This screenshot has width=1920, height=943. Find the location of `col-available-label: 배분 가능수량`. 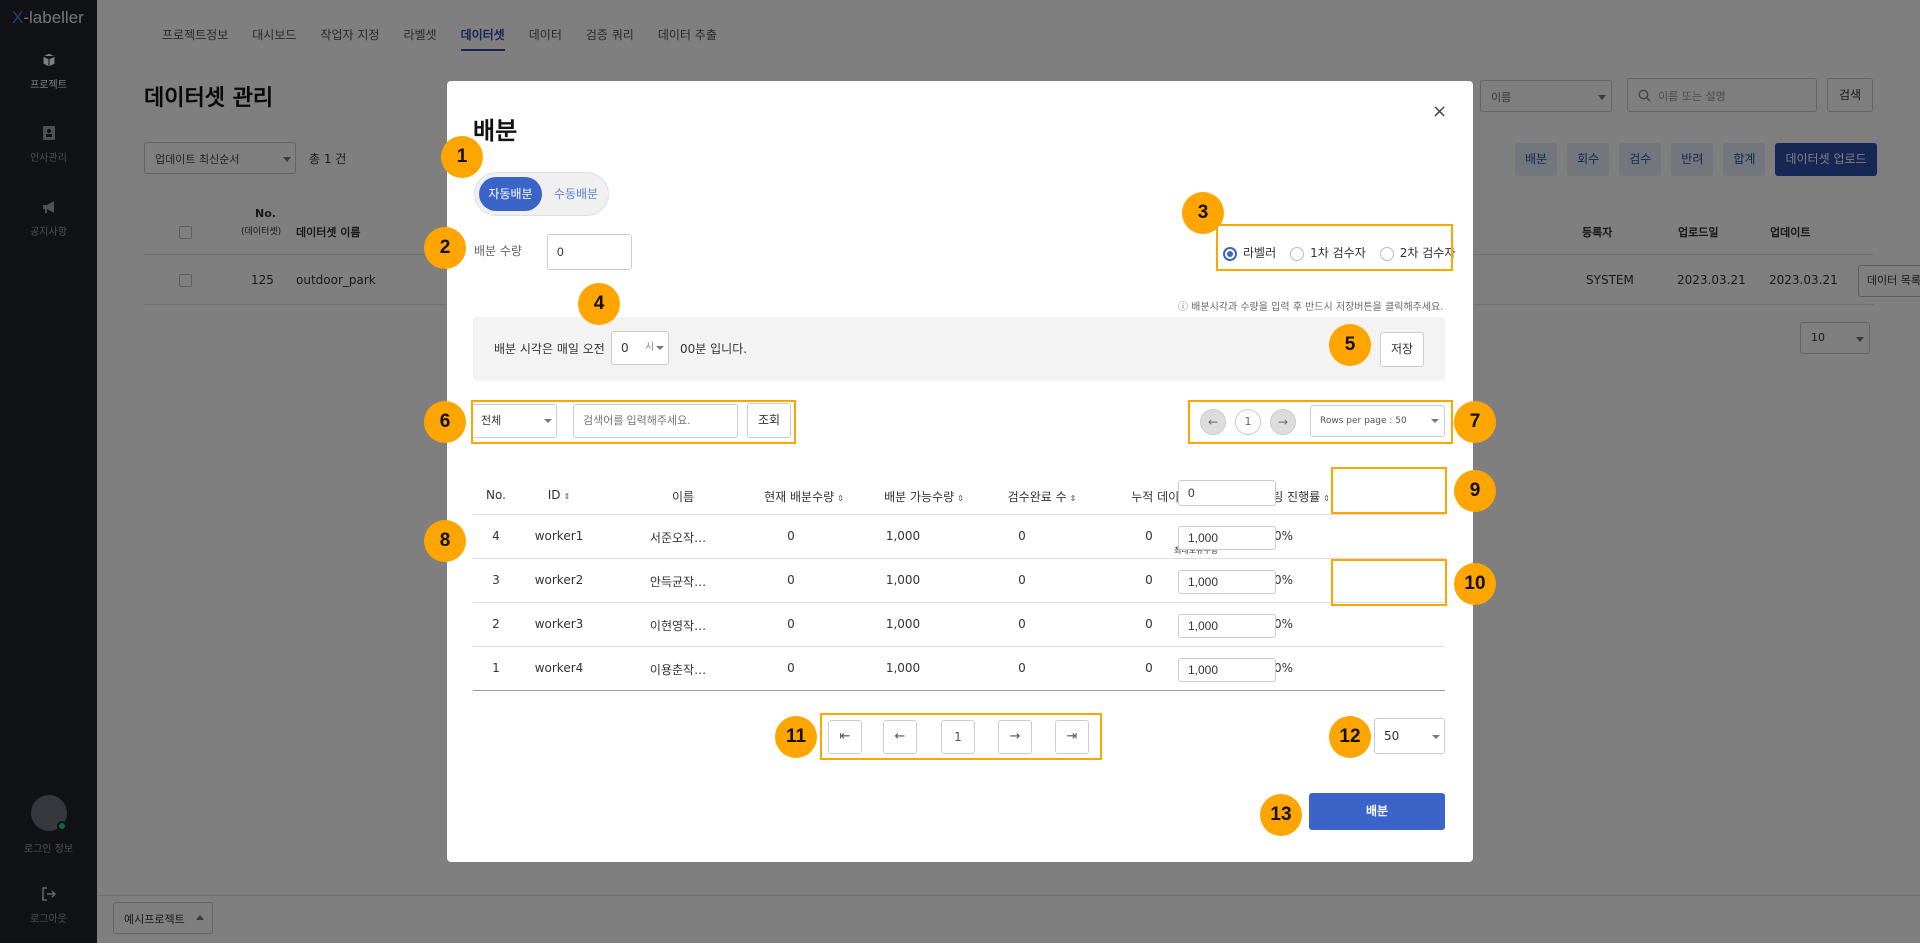

col-available-label: 배분 가능수량 is located at coordinates (919, 497).